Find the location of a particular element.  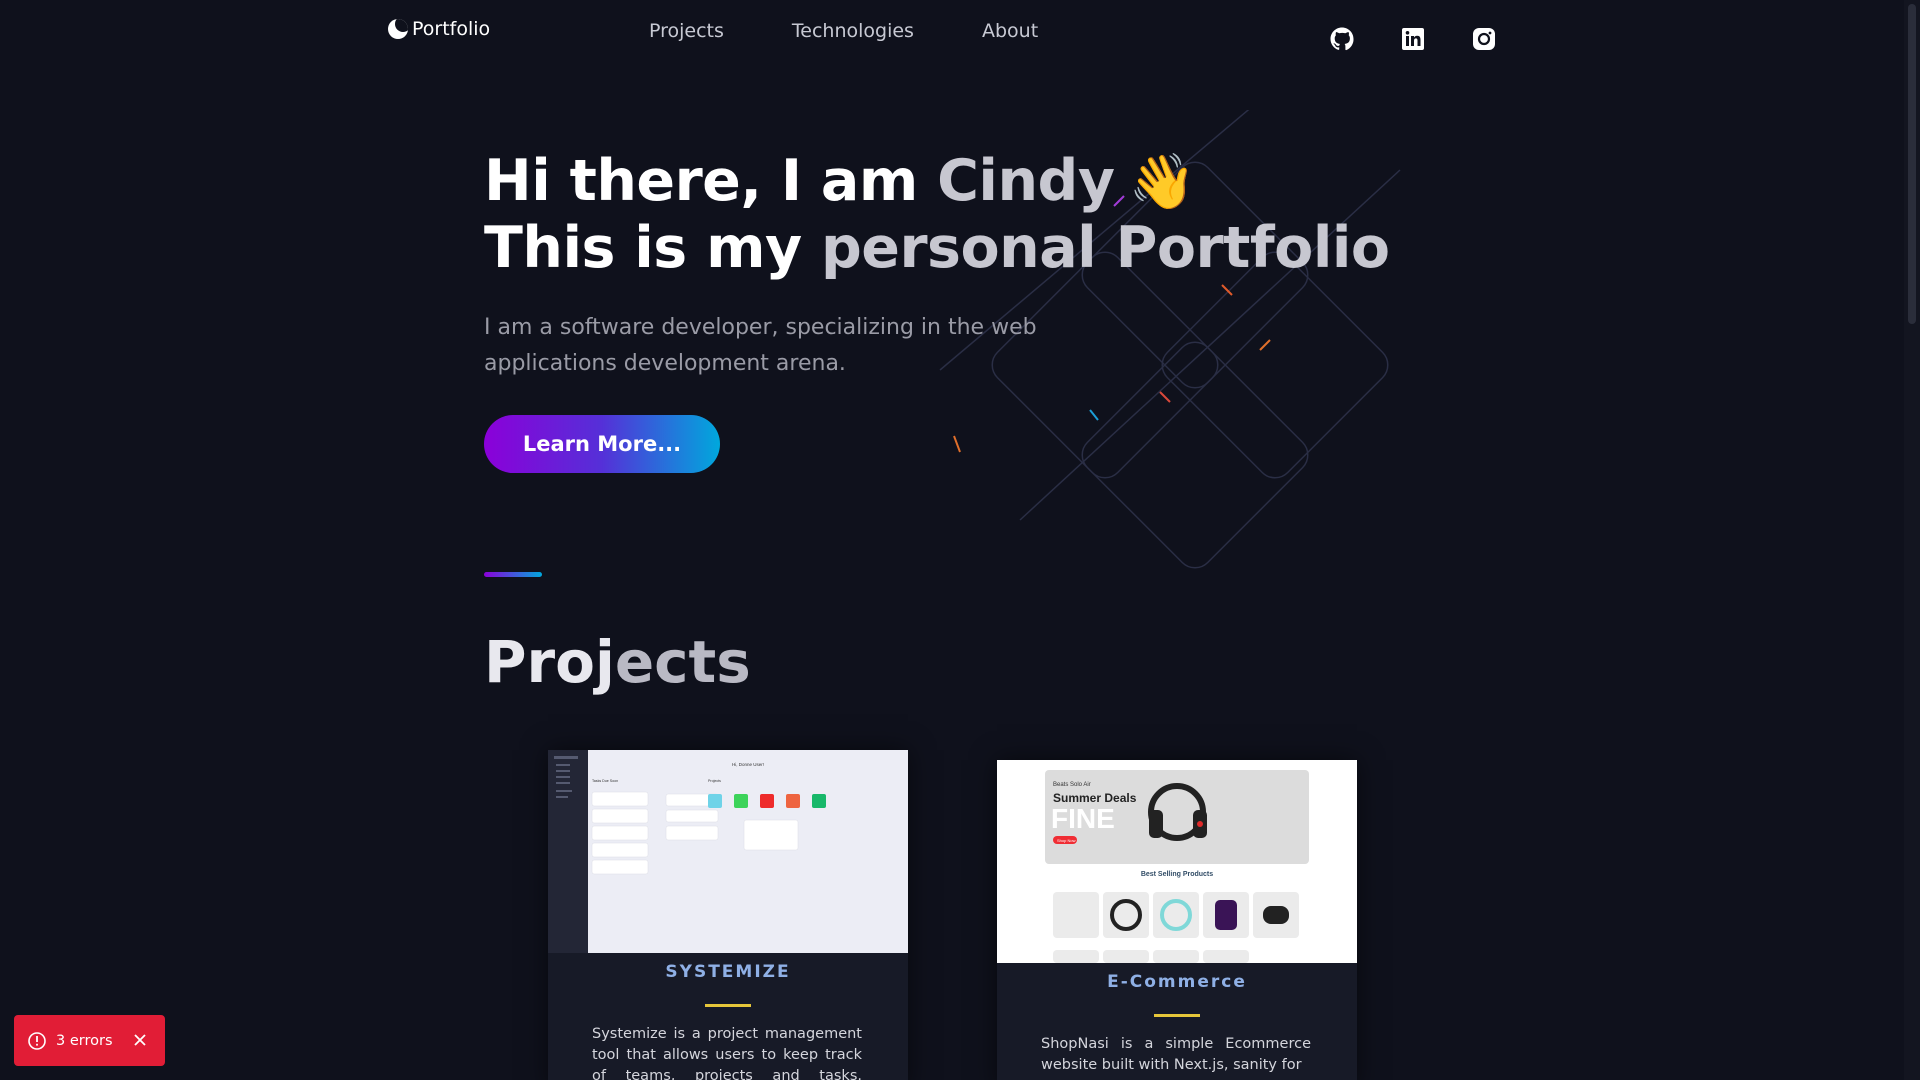

portfolio-logo-icon is located at coordinates (398, 29).